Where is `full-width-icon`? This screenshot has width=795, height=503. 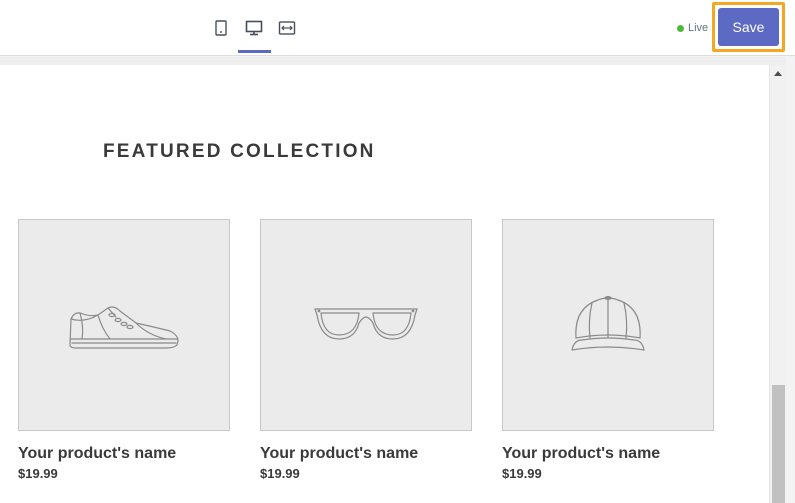
full-width-icon is located at coordinates (287, 28).